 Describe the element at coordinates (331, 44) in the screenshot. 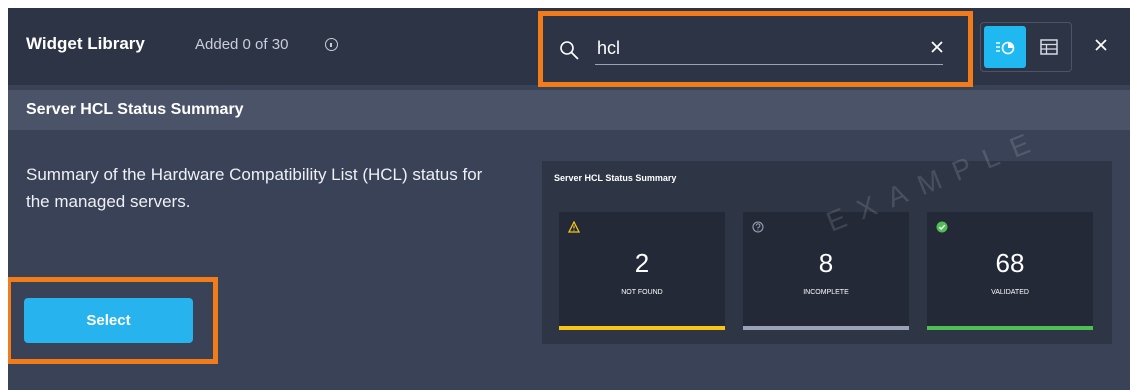

I see `info-icon` at that location.